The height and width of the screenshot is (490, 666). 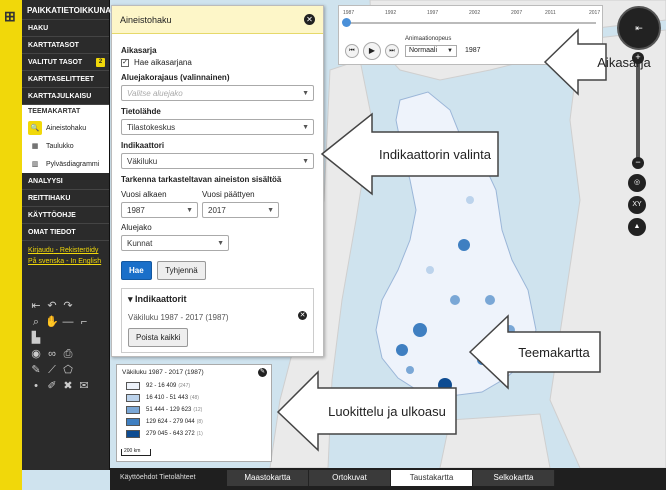 What do you see at coordinates (554, 352) in the screenshot?
I see `callout-thematic-map: Teemakartta` at bounding box center [554, 352].